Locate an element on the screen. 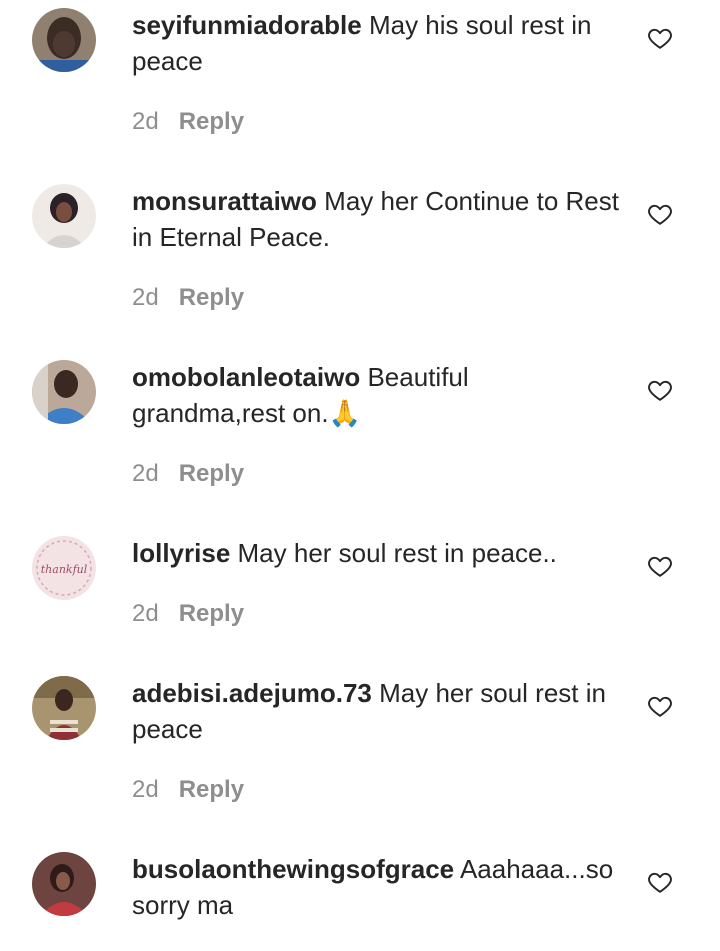 The height and width of the screenshot is (951, 720). comment-username: busolaonthewingsofgrace is located at coordinates (293, 869).